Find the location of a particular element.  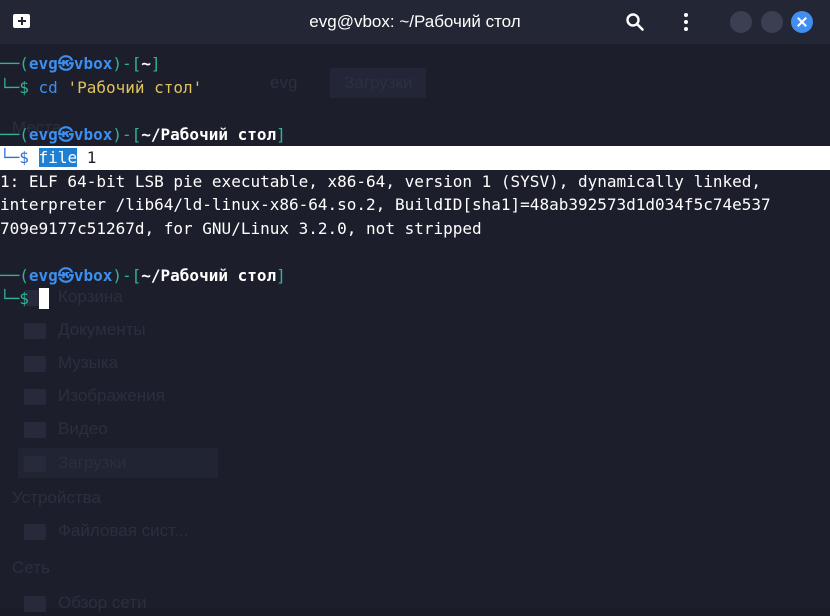

command-line-selected: └─$ file 1 is located at coordinates (415, 158).